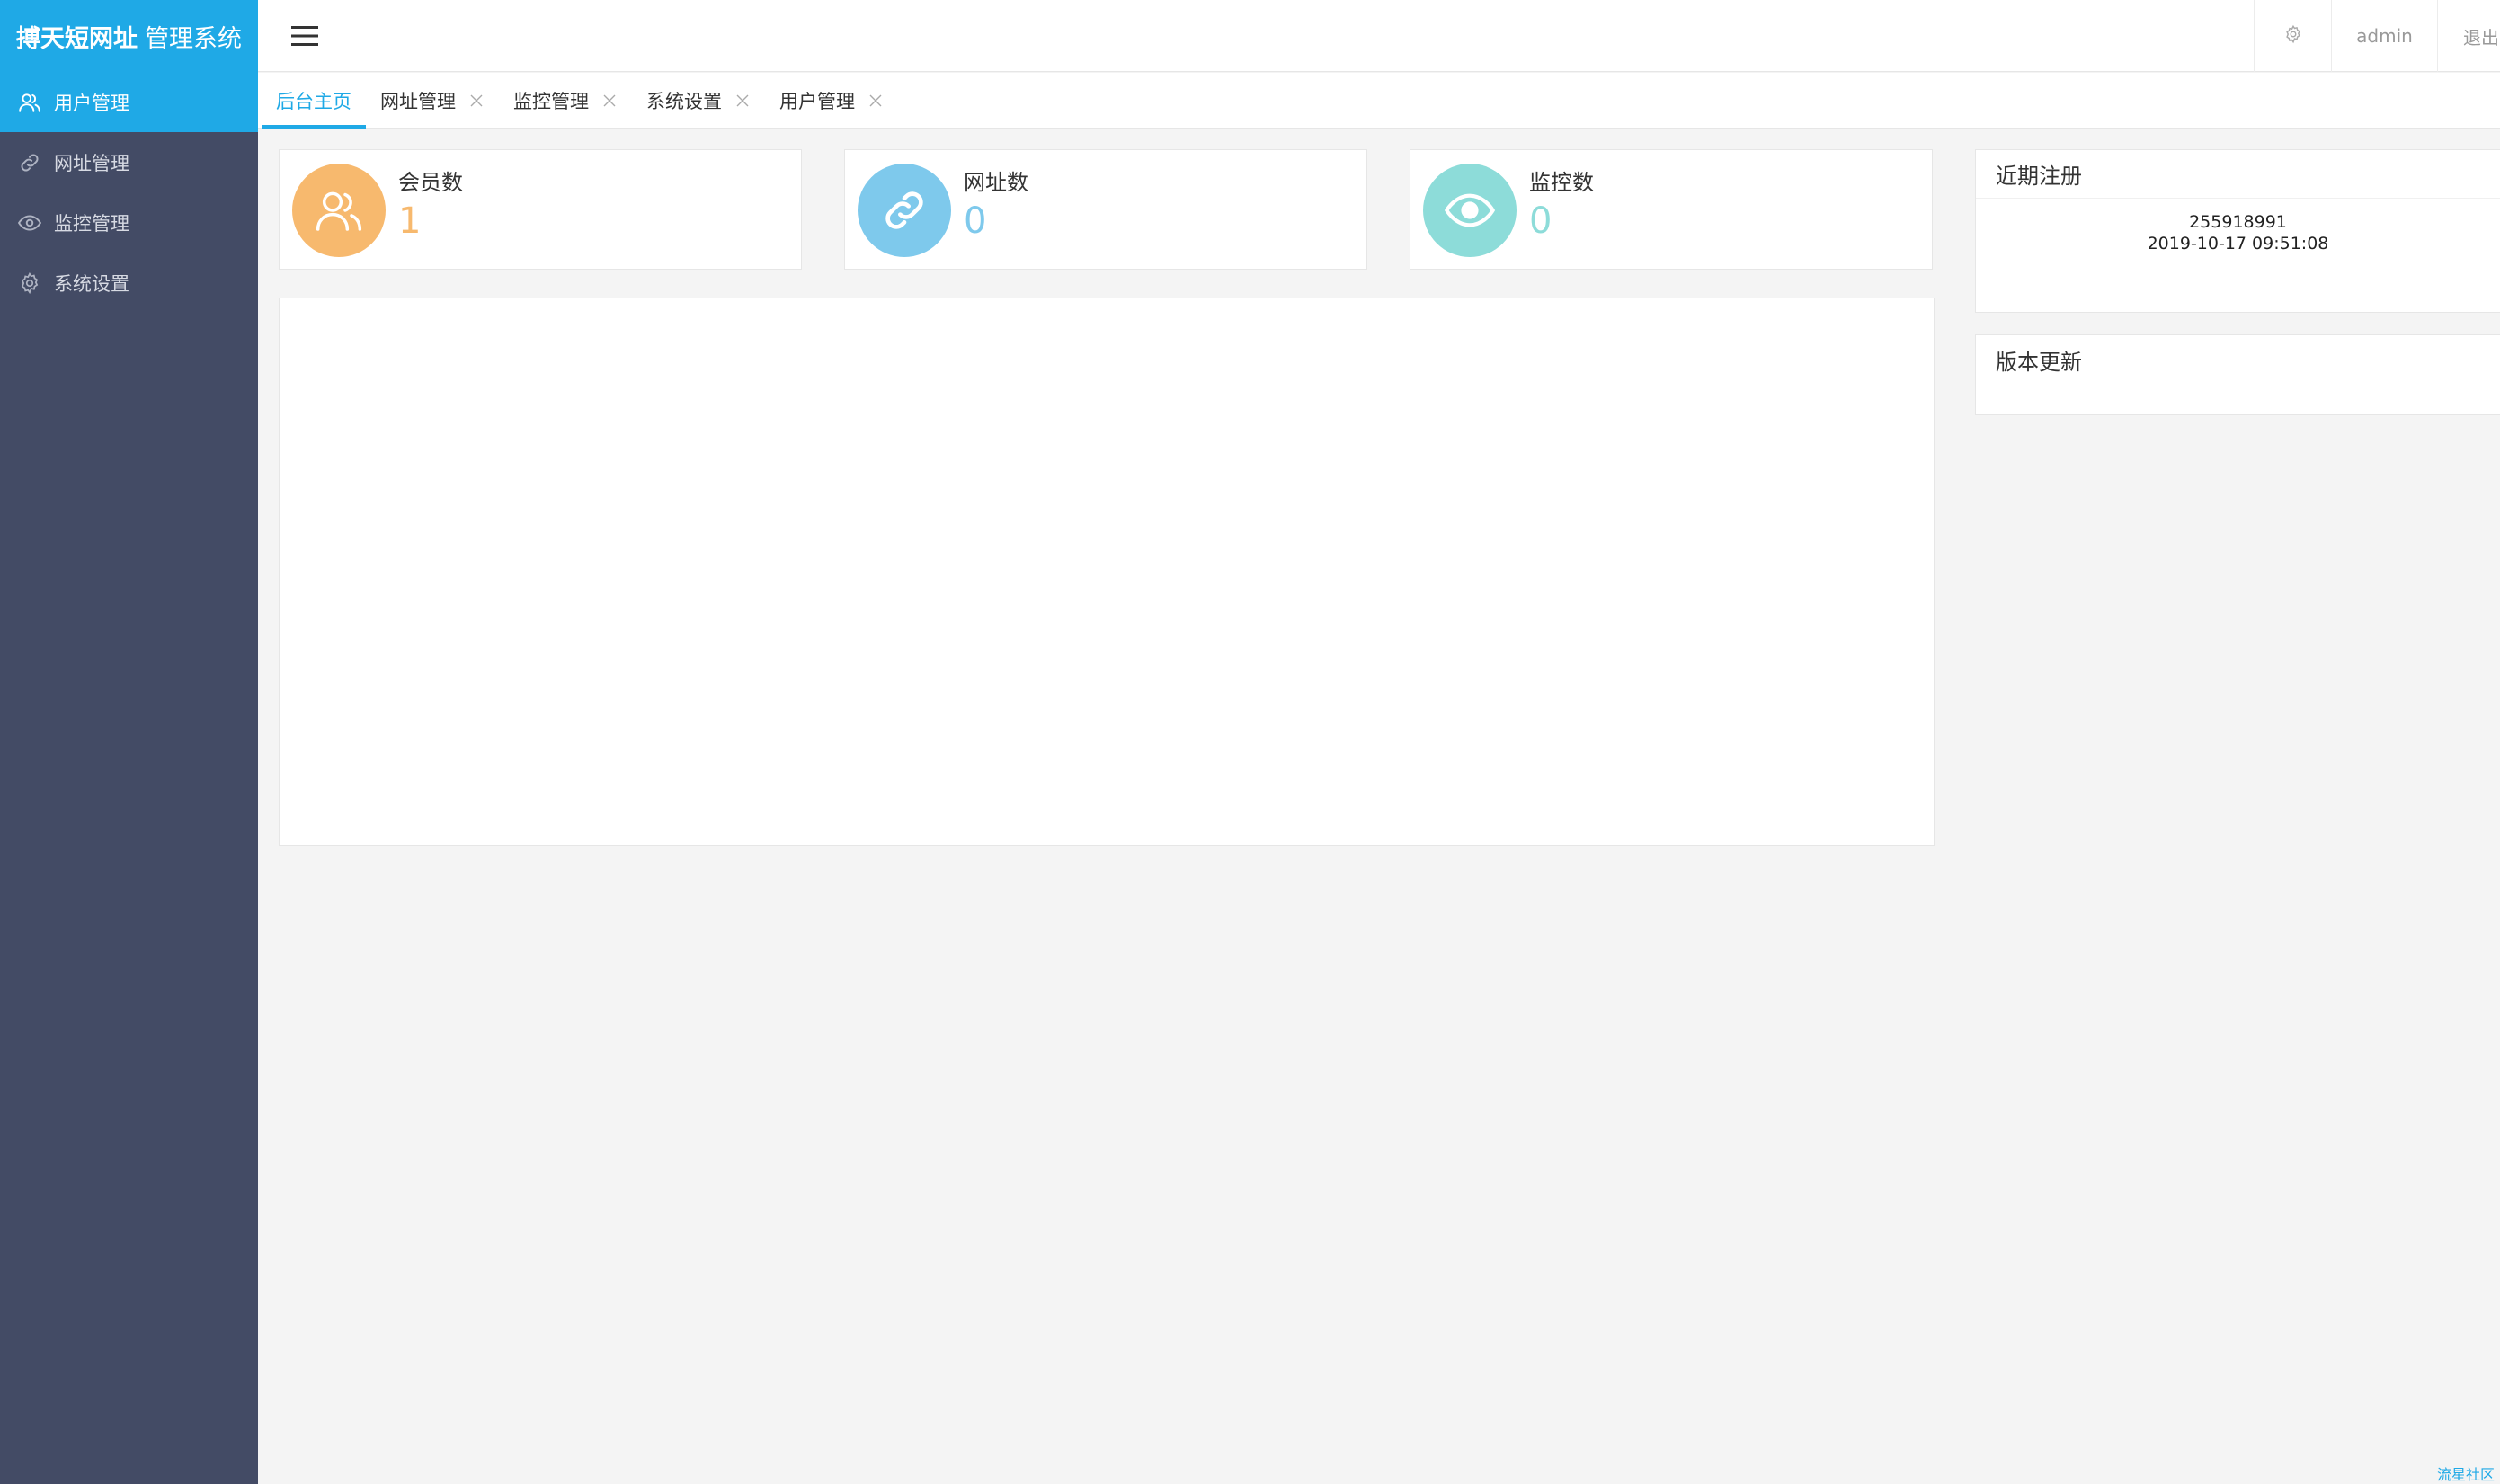 The width and height of the screenshot is (2500, 1484). I want to click on footer-link: 流星社区, so click(2468, 1473).